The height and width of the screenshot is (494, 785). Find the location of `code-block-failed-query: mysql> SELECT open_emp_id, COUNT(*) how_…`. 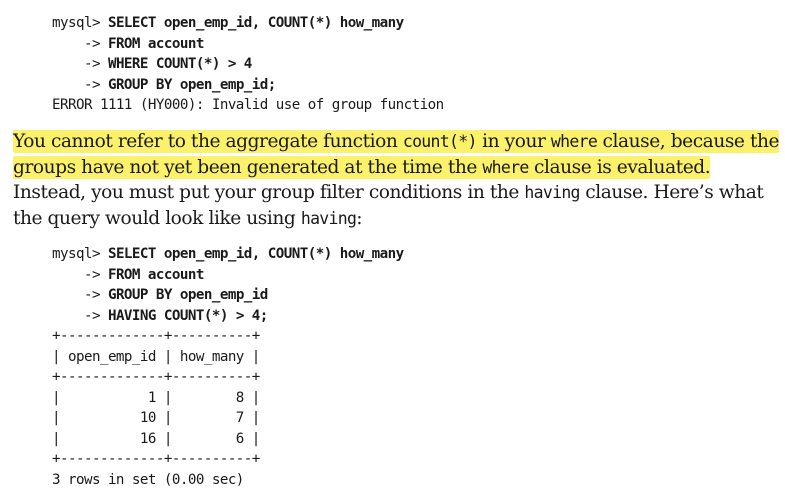

code-block-failed-query: mysql> SELECT open_emp_id, COUNT(*) how_… is located at coordinates (248, 64).